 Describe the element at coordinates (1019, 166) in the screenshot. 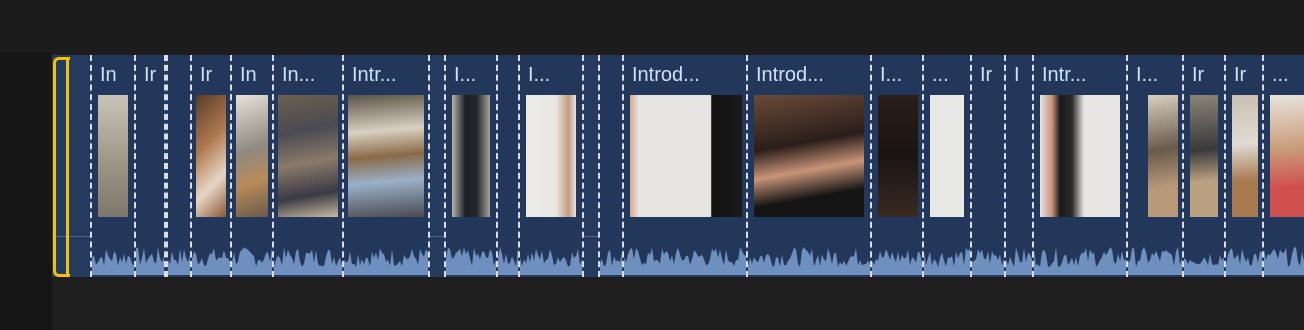

I see `clip: I` at that location.